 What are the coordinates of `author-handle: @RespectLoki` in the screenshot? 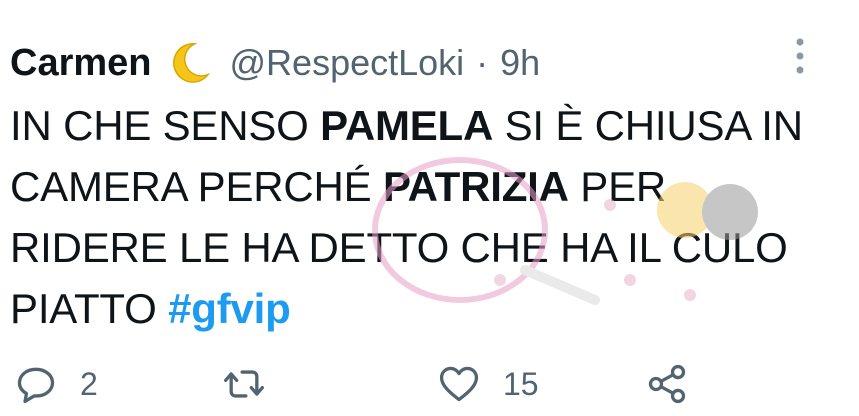 It's located at (347, 63).